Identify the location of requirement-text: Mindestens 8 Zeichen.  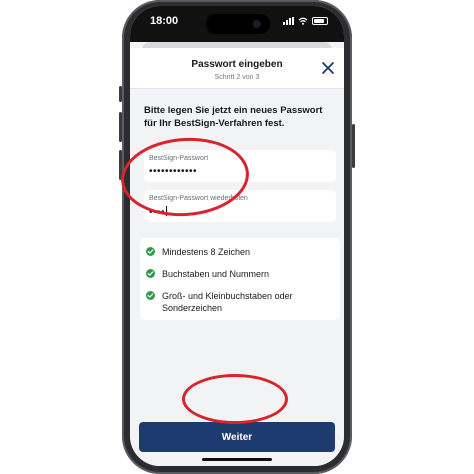
(206, 252).